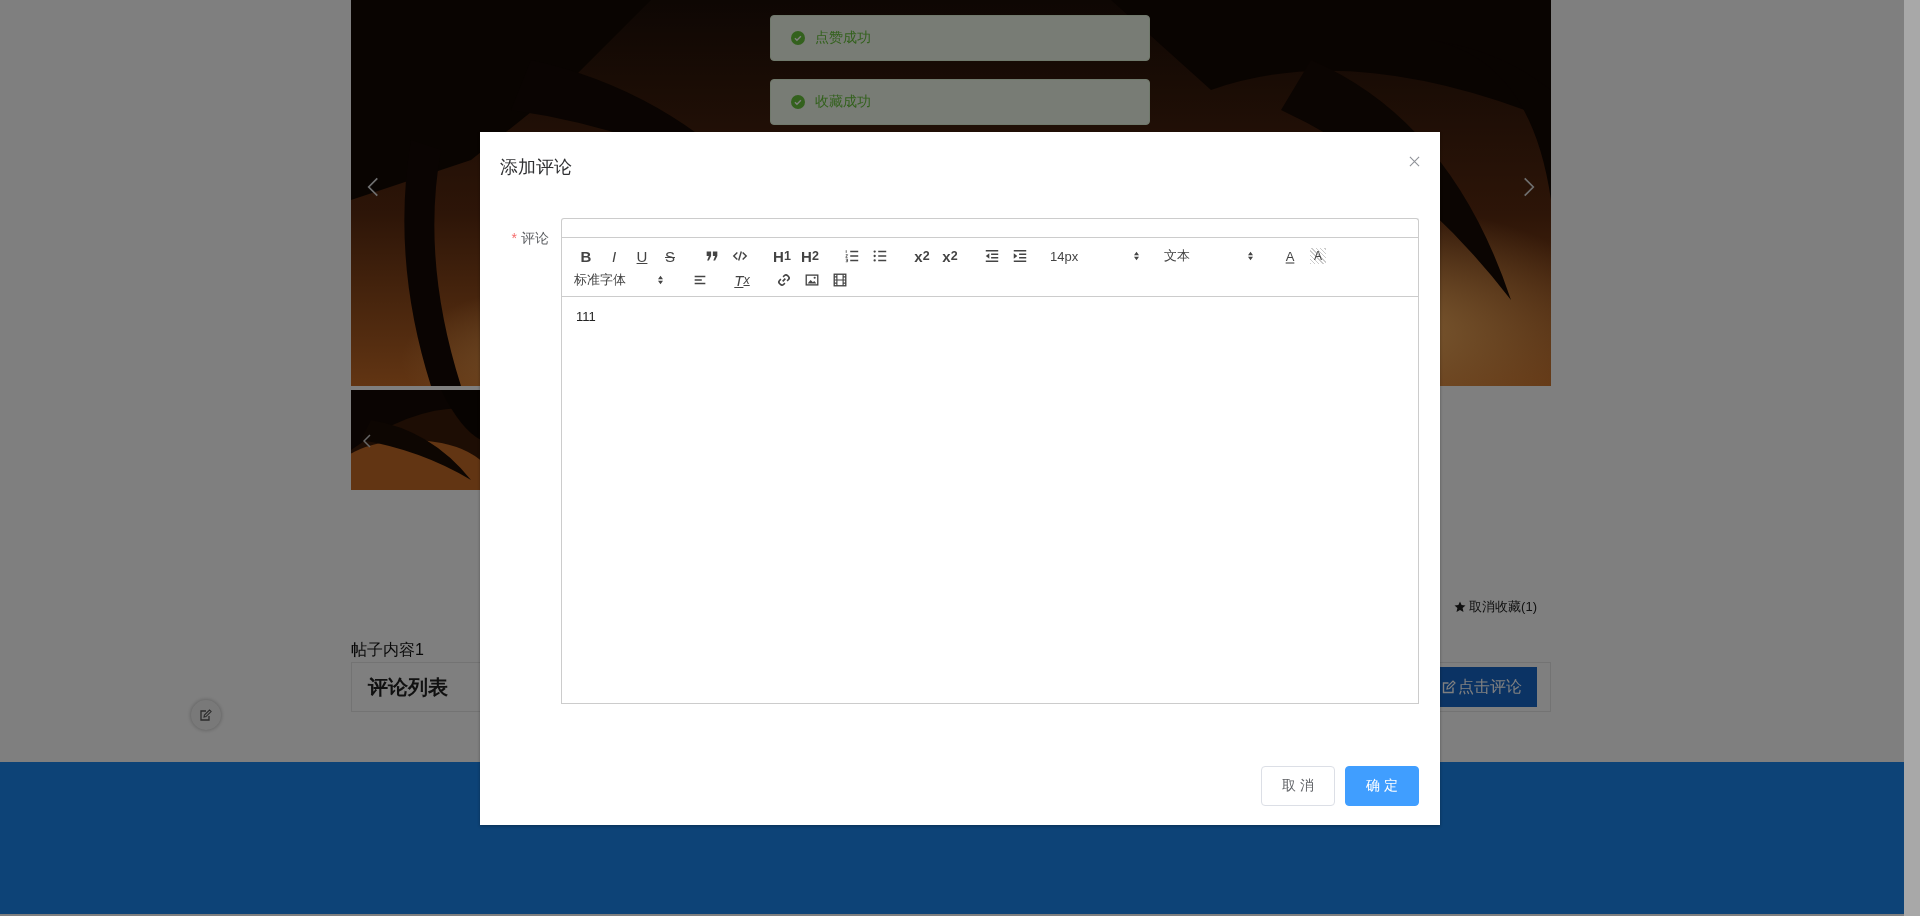 The image size is (1920, 916). I want to click on toolbar-dropdown: 文本, so click(1212, 256).